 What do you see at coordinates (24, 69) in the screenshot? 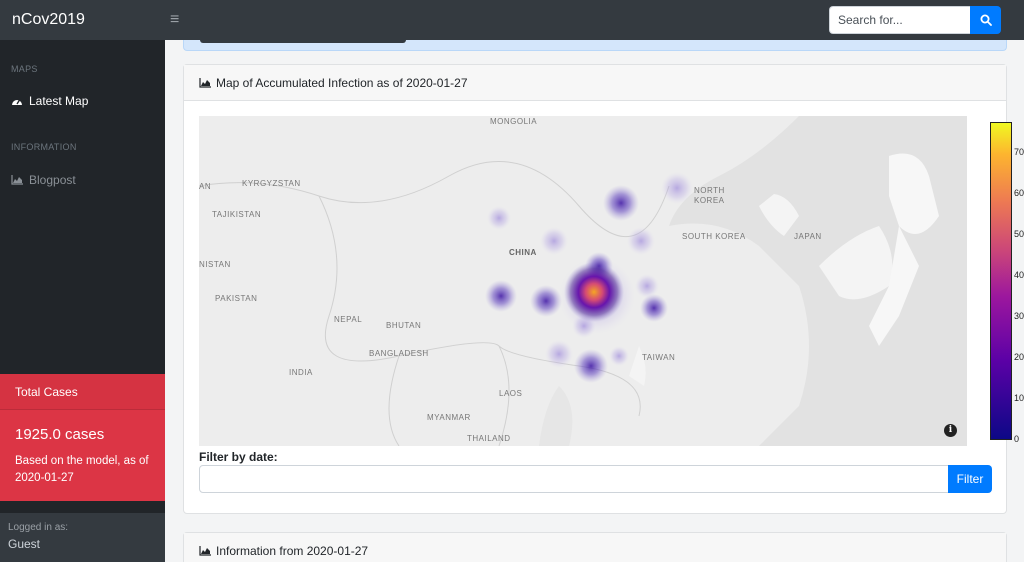
I see `sidebar-heading-maps: MAPS` at bounding box center [24, 69].